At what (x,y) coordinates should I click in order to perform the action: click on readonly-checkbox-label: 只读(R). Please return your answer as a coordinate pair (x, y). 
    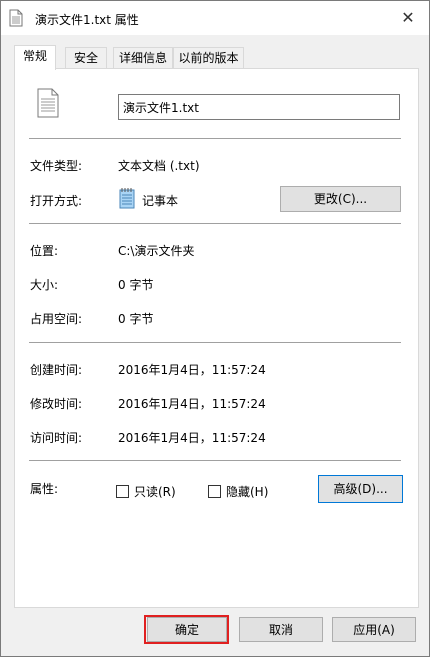
    Looking at the image, I should click on (155, 492).